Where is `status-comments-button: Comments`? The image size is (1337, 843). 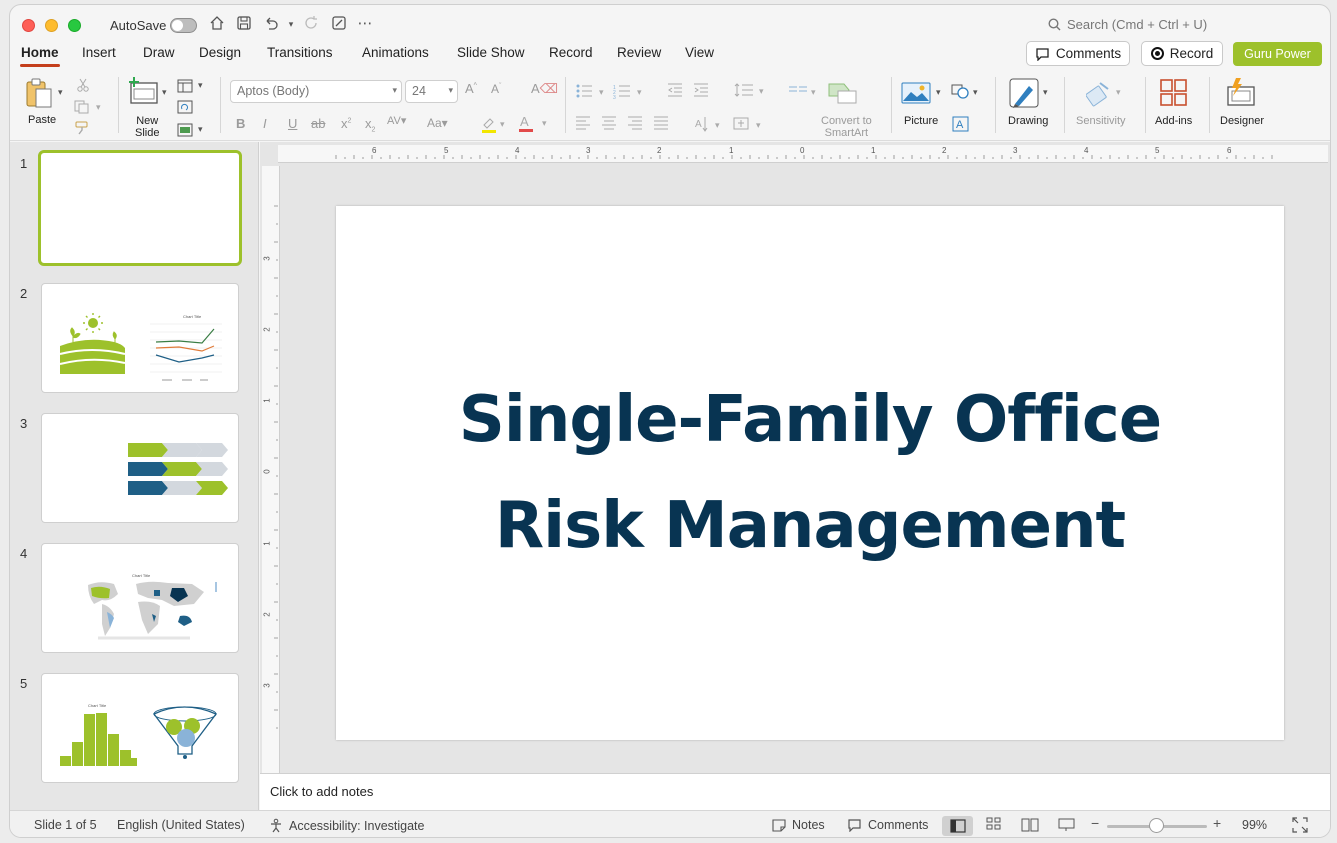 status-comments-button: Comments is located at coordinates (887, 825).